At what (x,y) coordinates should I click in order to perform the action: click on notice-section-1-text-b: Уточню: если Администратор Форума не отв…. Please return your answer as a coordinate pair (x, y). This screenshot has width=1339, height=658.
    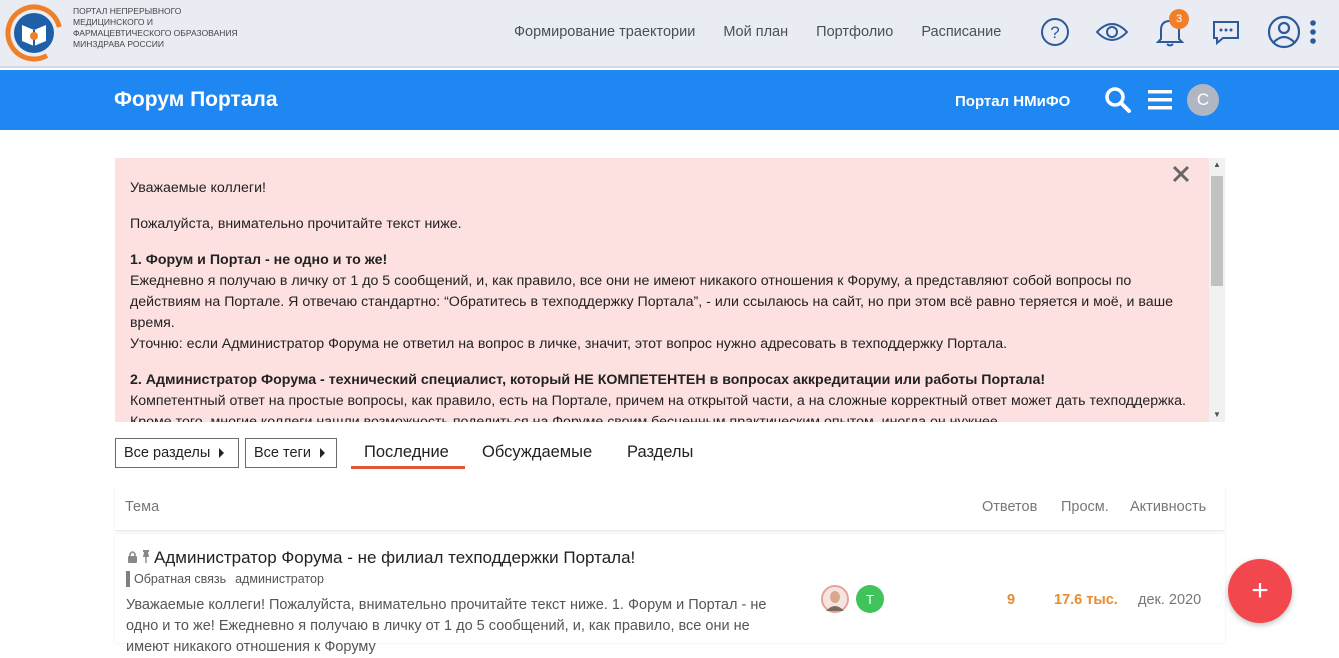
    Looking at the image, I should click on (569, 344).